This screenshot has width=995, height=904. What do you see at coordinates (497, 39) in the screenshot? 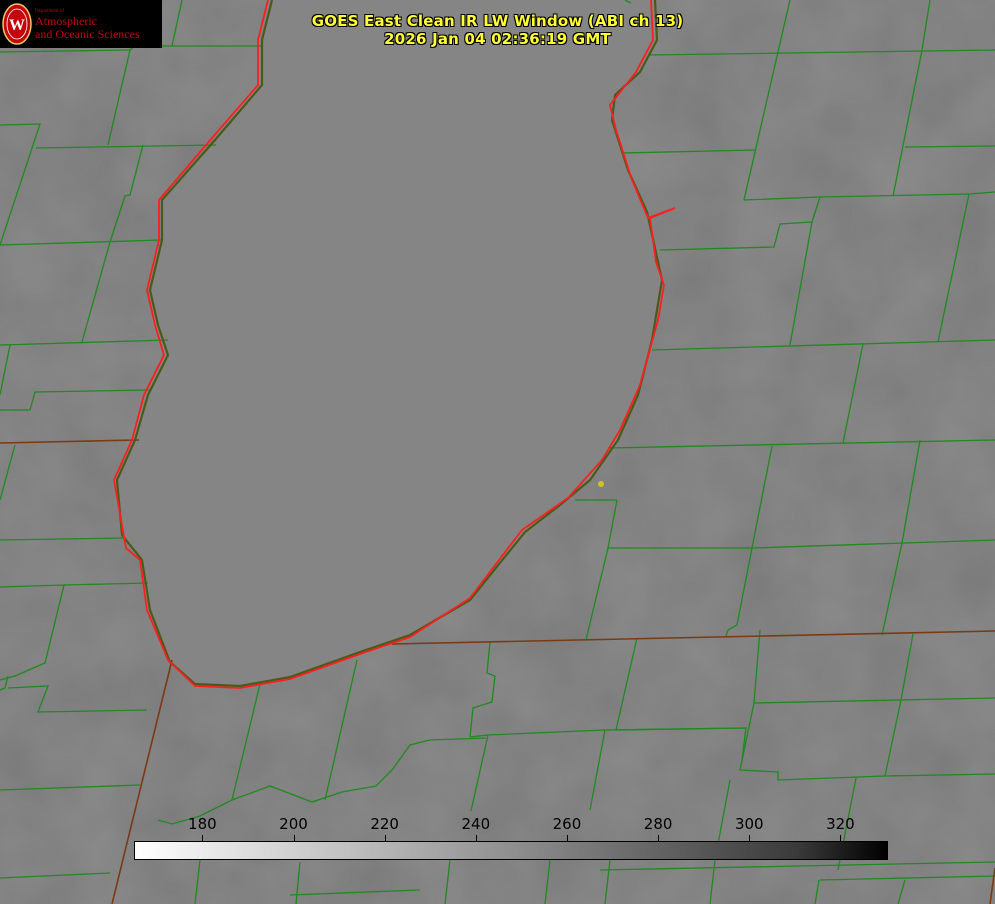
I see `image-timestamp: 2026 Jan 04 02:36:19 GMT` at bounding box center [497, 39].